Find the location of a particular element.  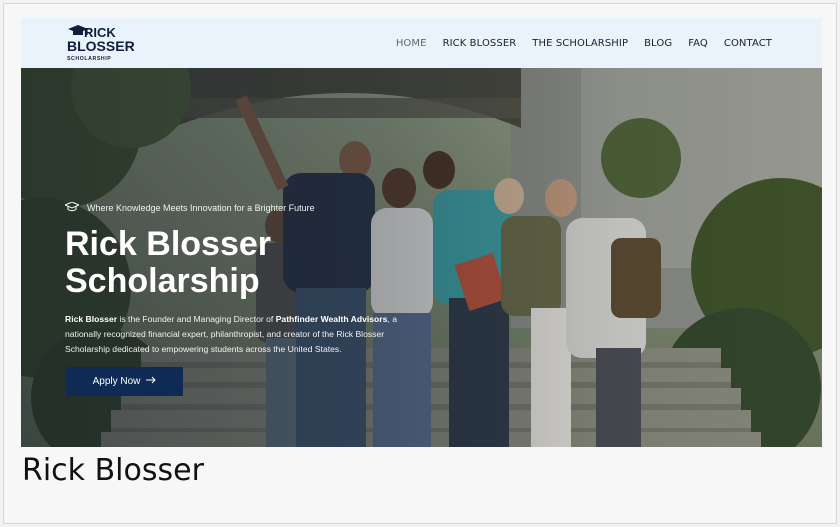

hero-title-line2: Scholarship is located at coordinates (162, 281).